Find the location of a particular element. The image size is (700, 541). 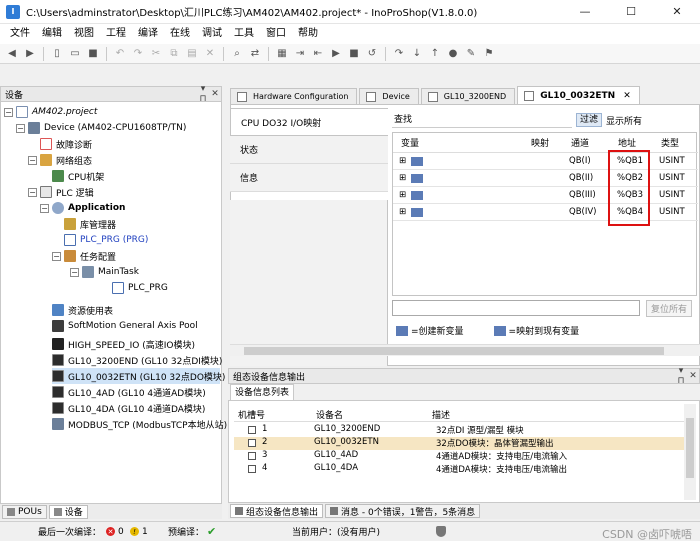

tab-config-output: 组态设备信息输出 is located at coordinates (277, 511).